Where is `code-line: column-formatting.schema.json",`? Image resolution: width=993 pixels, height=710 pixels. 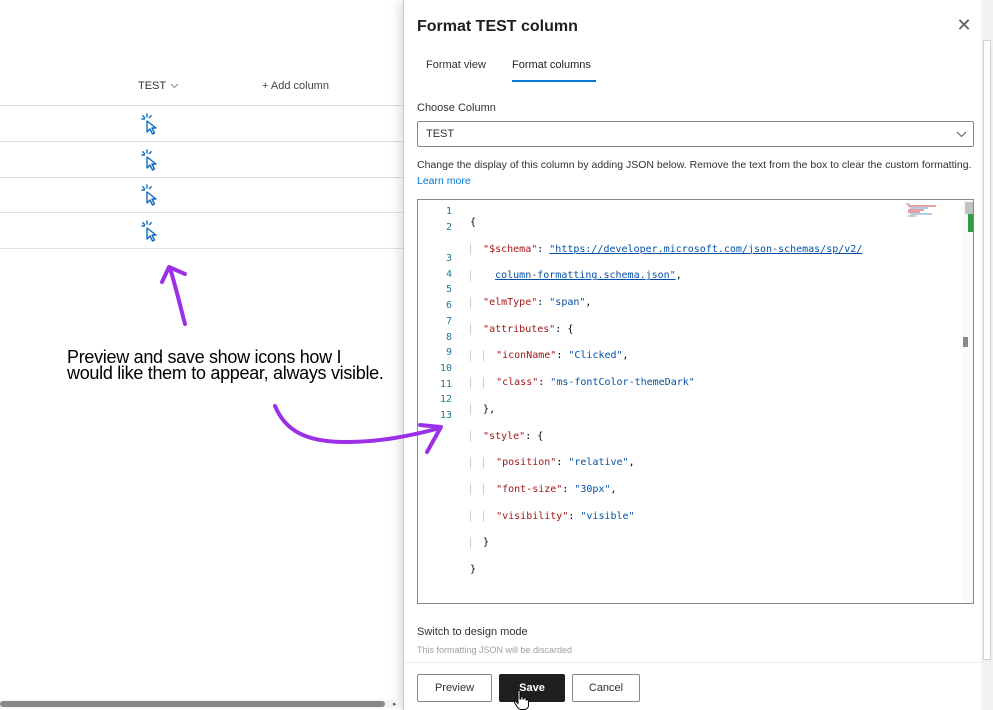
code-line: column-formatting.schema.json", is located at coordinates (666, 276).